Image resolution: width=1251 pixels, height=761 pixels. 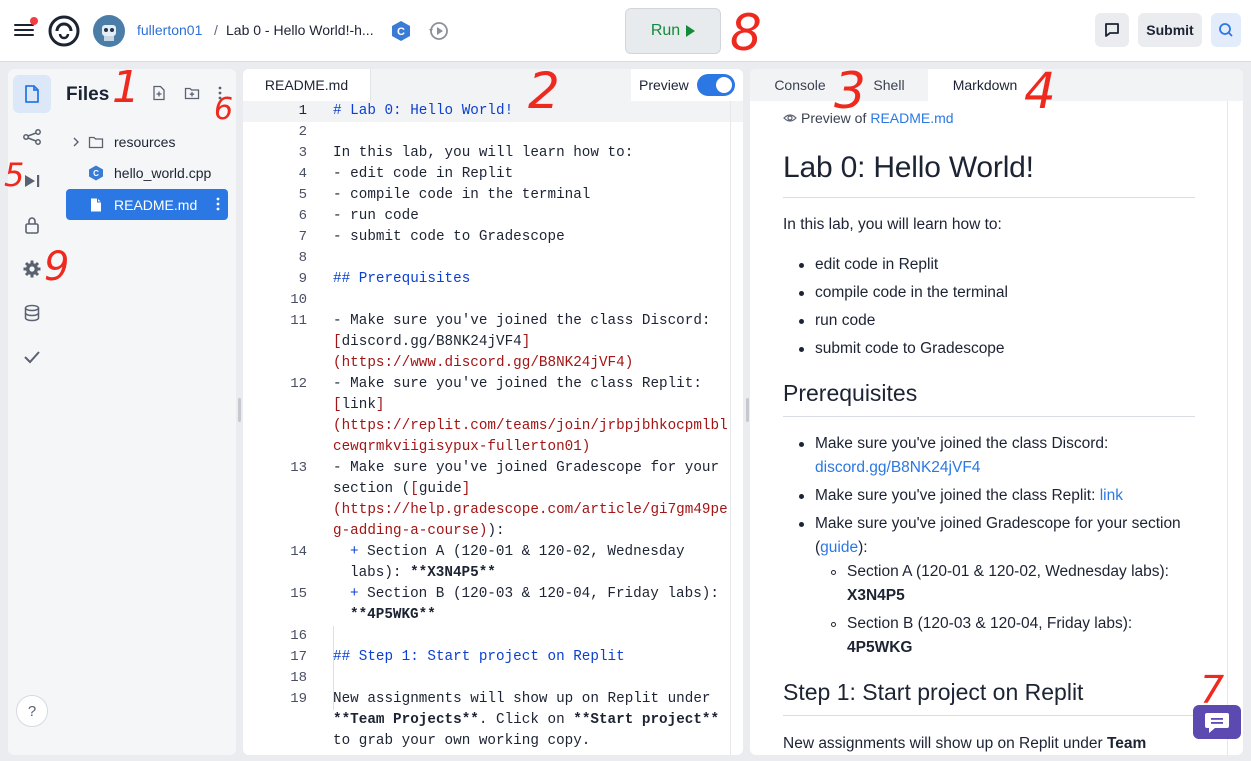 I want to click on history-icon, so click(x=439, y=31).